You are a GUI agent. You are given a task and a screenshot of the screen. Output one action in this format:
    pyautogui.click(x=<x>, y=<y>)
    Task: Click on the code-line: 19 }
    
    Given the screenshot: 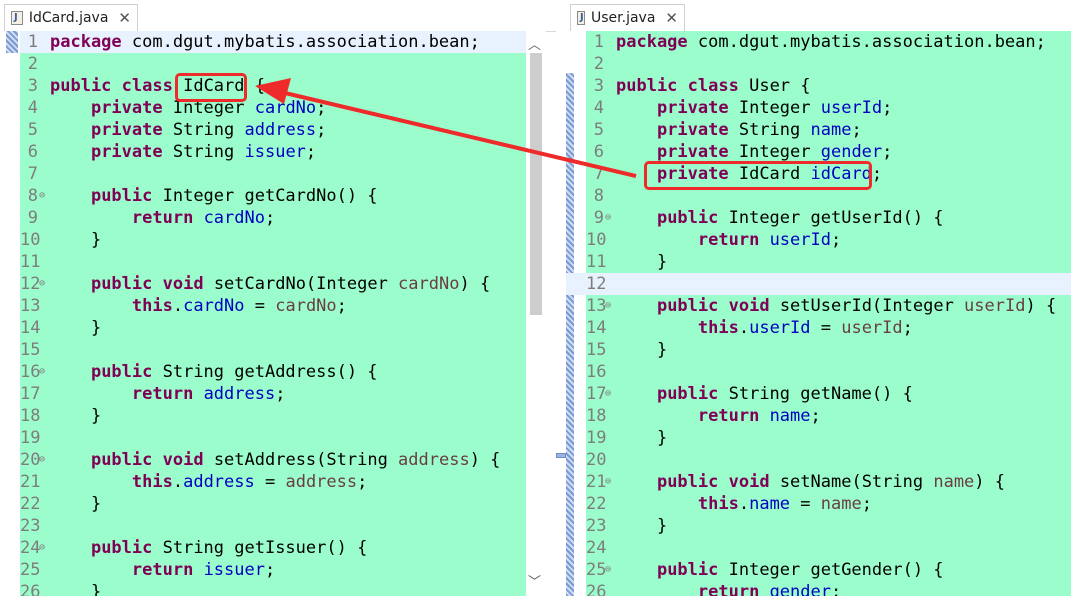 What is the action you would take?
    pyautogui.click(x=828, y=438)
    